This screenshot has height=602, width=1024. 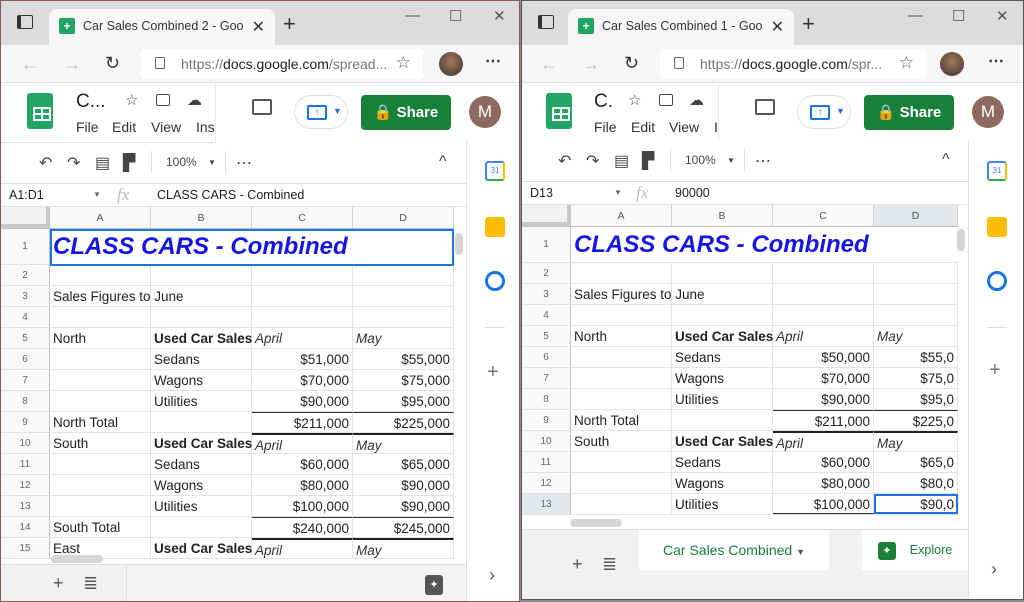 What do you see at coordinates (244, 163) in the screenshot?
I see `more-icon: ⋯` at bounding box center [244, 163].